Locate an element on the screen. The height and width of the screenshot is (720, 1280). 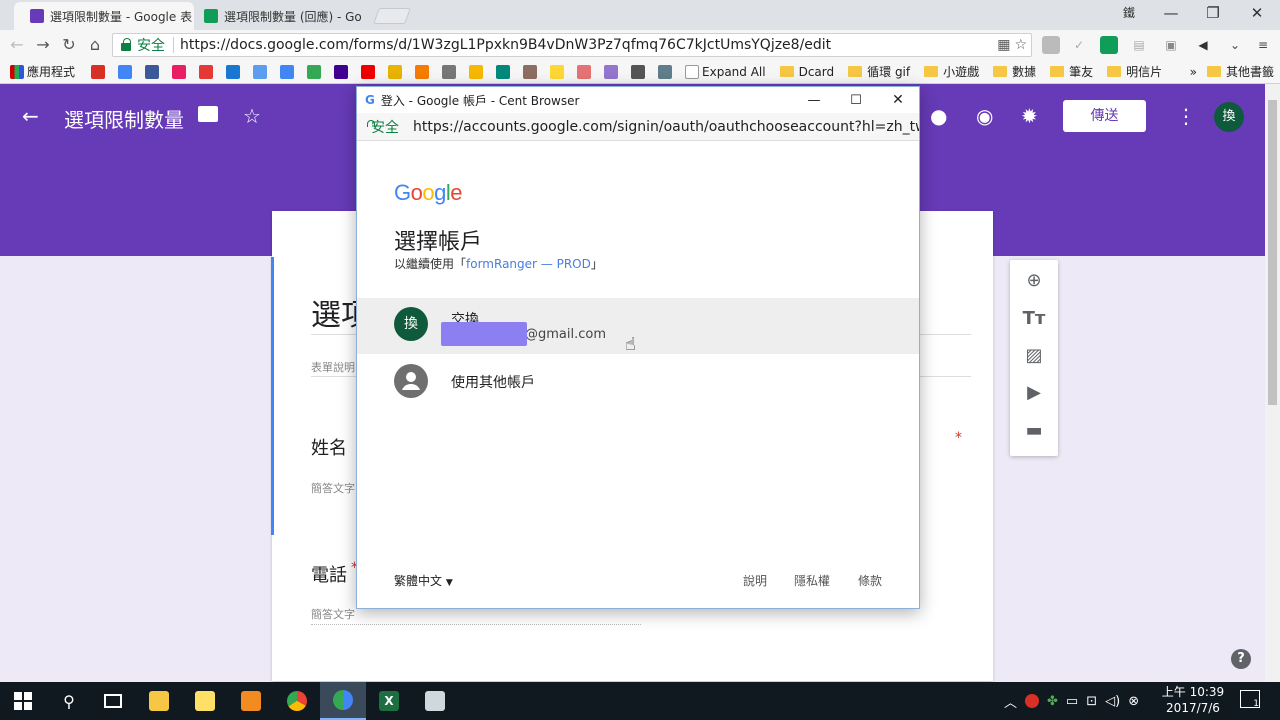
bookmark-folder: Dcard is located at coordinates (806, 72).